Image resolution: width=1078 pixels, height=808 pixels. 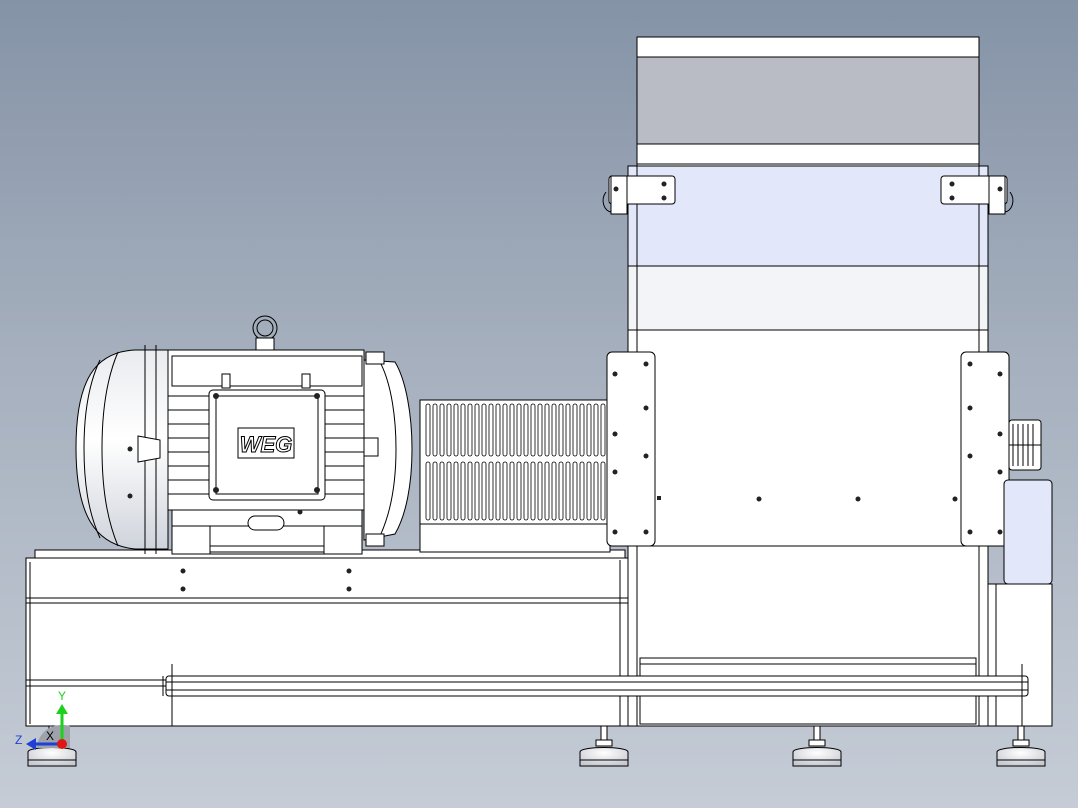 What do you see at coordinates (122, 449) in the screenshot?
I see `fan-cowl` at bounding box center [122, 449].